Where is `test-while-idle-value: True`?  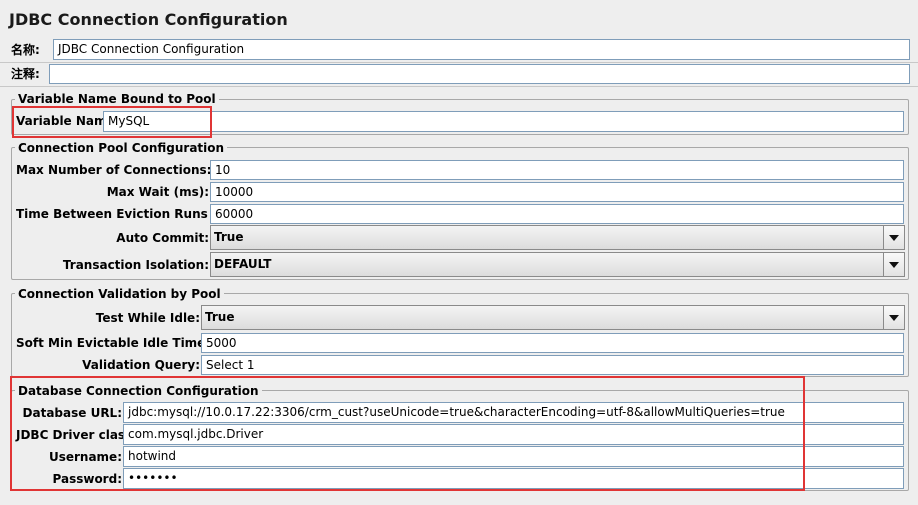
test-while-idle-value: True is located at coordinates (220, 317).